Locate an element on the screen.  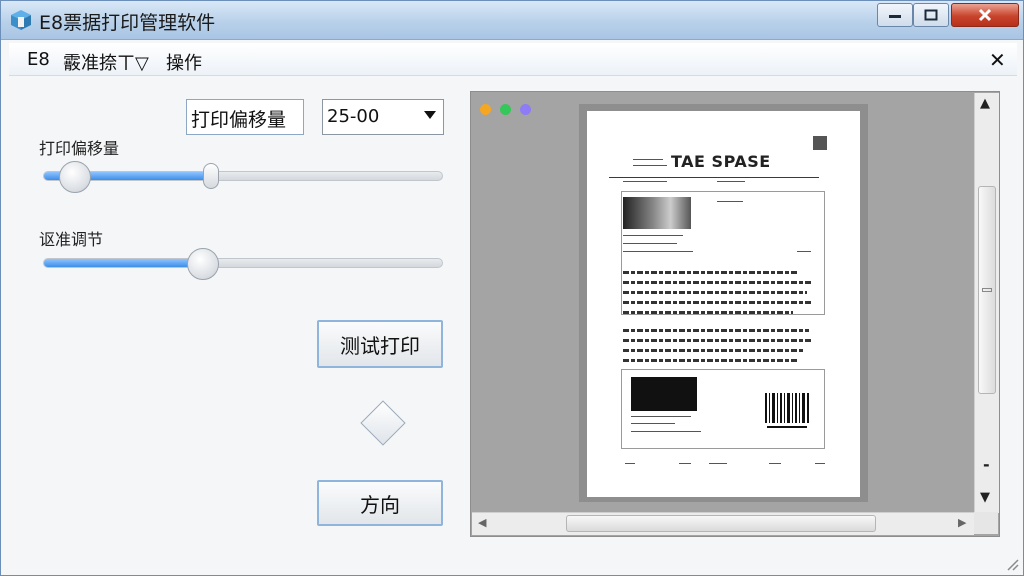
scroll-left-icon: ◀ is located at coordinates (482, 522).